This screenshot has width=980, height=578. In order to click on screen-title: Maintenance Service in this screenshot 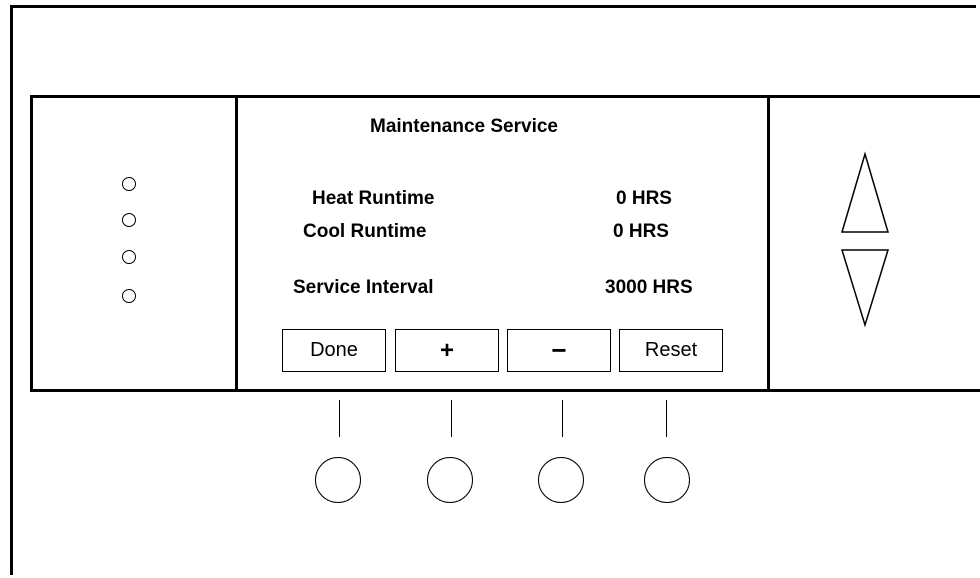, I will do `click(464, 126)`.